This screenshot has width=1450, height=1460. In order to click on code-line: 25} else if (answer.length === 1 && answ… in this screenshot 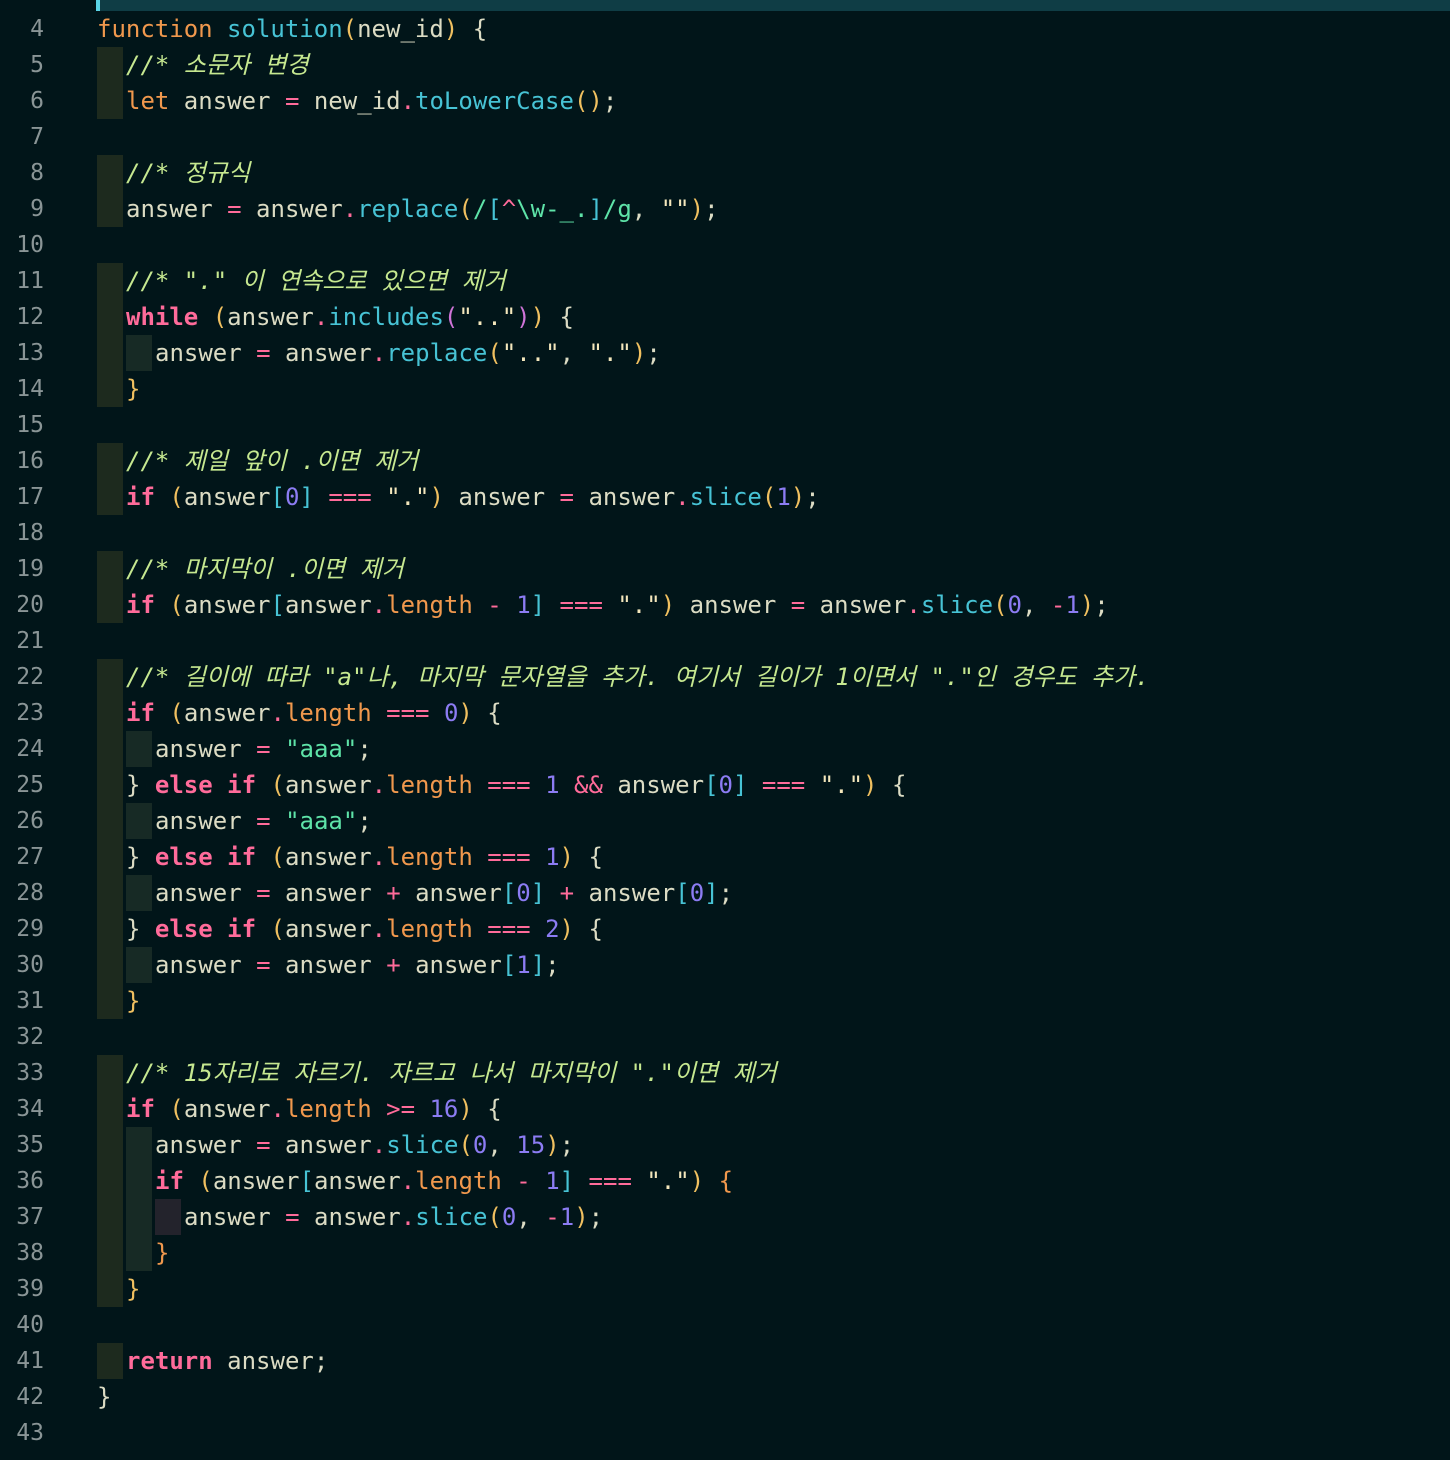, I will do `click(725, 785)`.